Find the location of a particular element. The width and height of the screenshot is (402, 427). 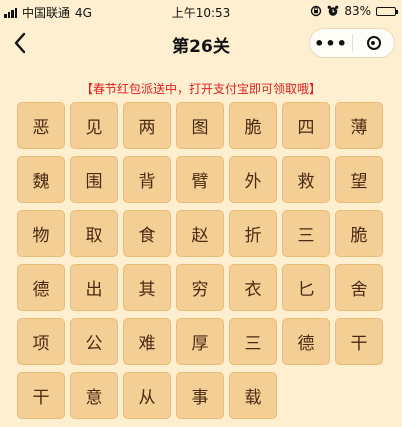

character-tile: 匕 is located at coordinates (306, 287).